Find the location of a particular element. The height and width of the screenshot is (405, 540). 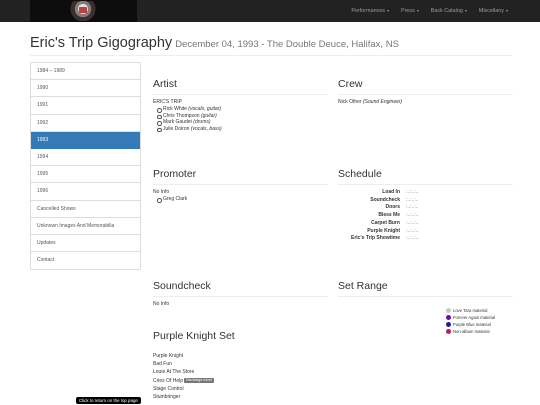

schedule-label: Bless Me is located at coordinates (389, 215).